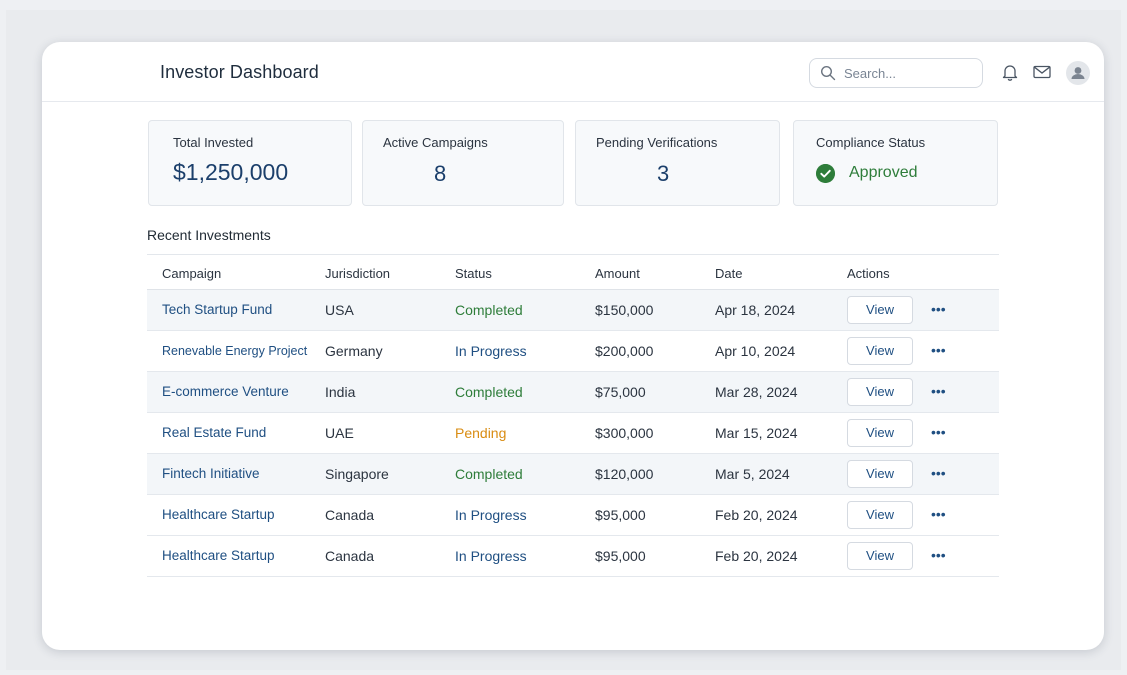 Image resolution: width=1127 pixels, height=675 pixels. What do you see at coordinates (213, 142) in the screenshot?
I see `total-invested-label: Total Invested` at bounding box center [213, 142].